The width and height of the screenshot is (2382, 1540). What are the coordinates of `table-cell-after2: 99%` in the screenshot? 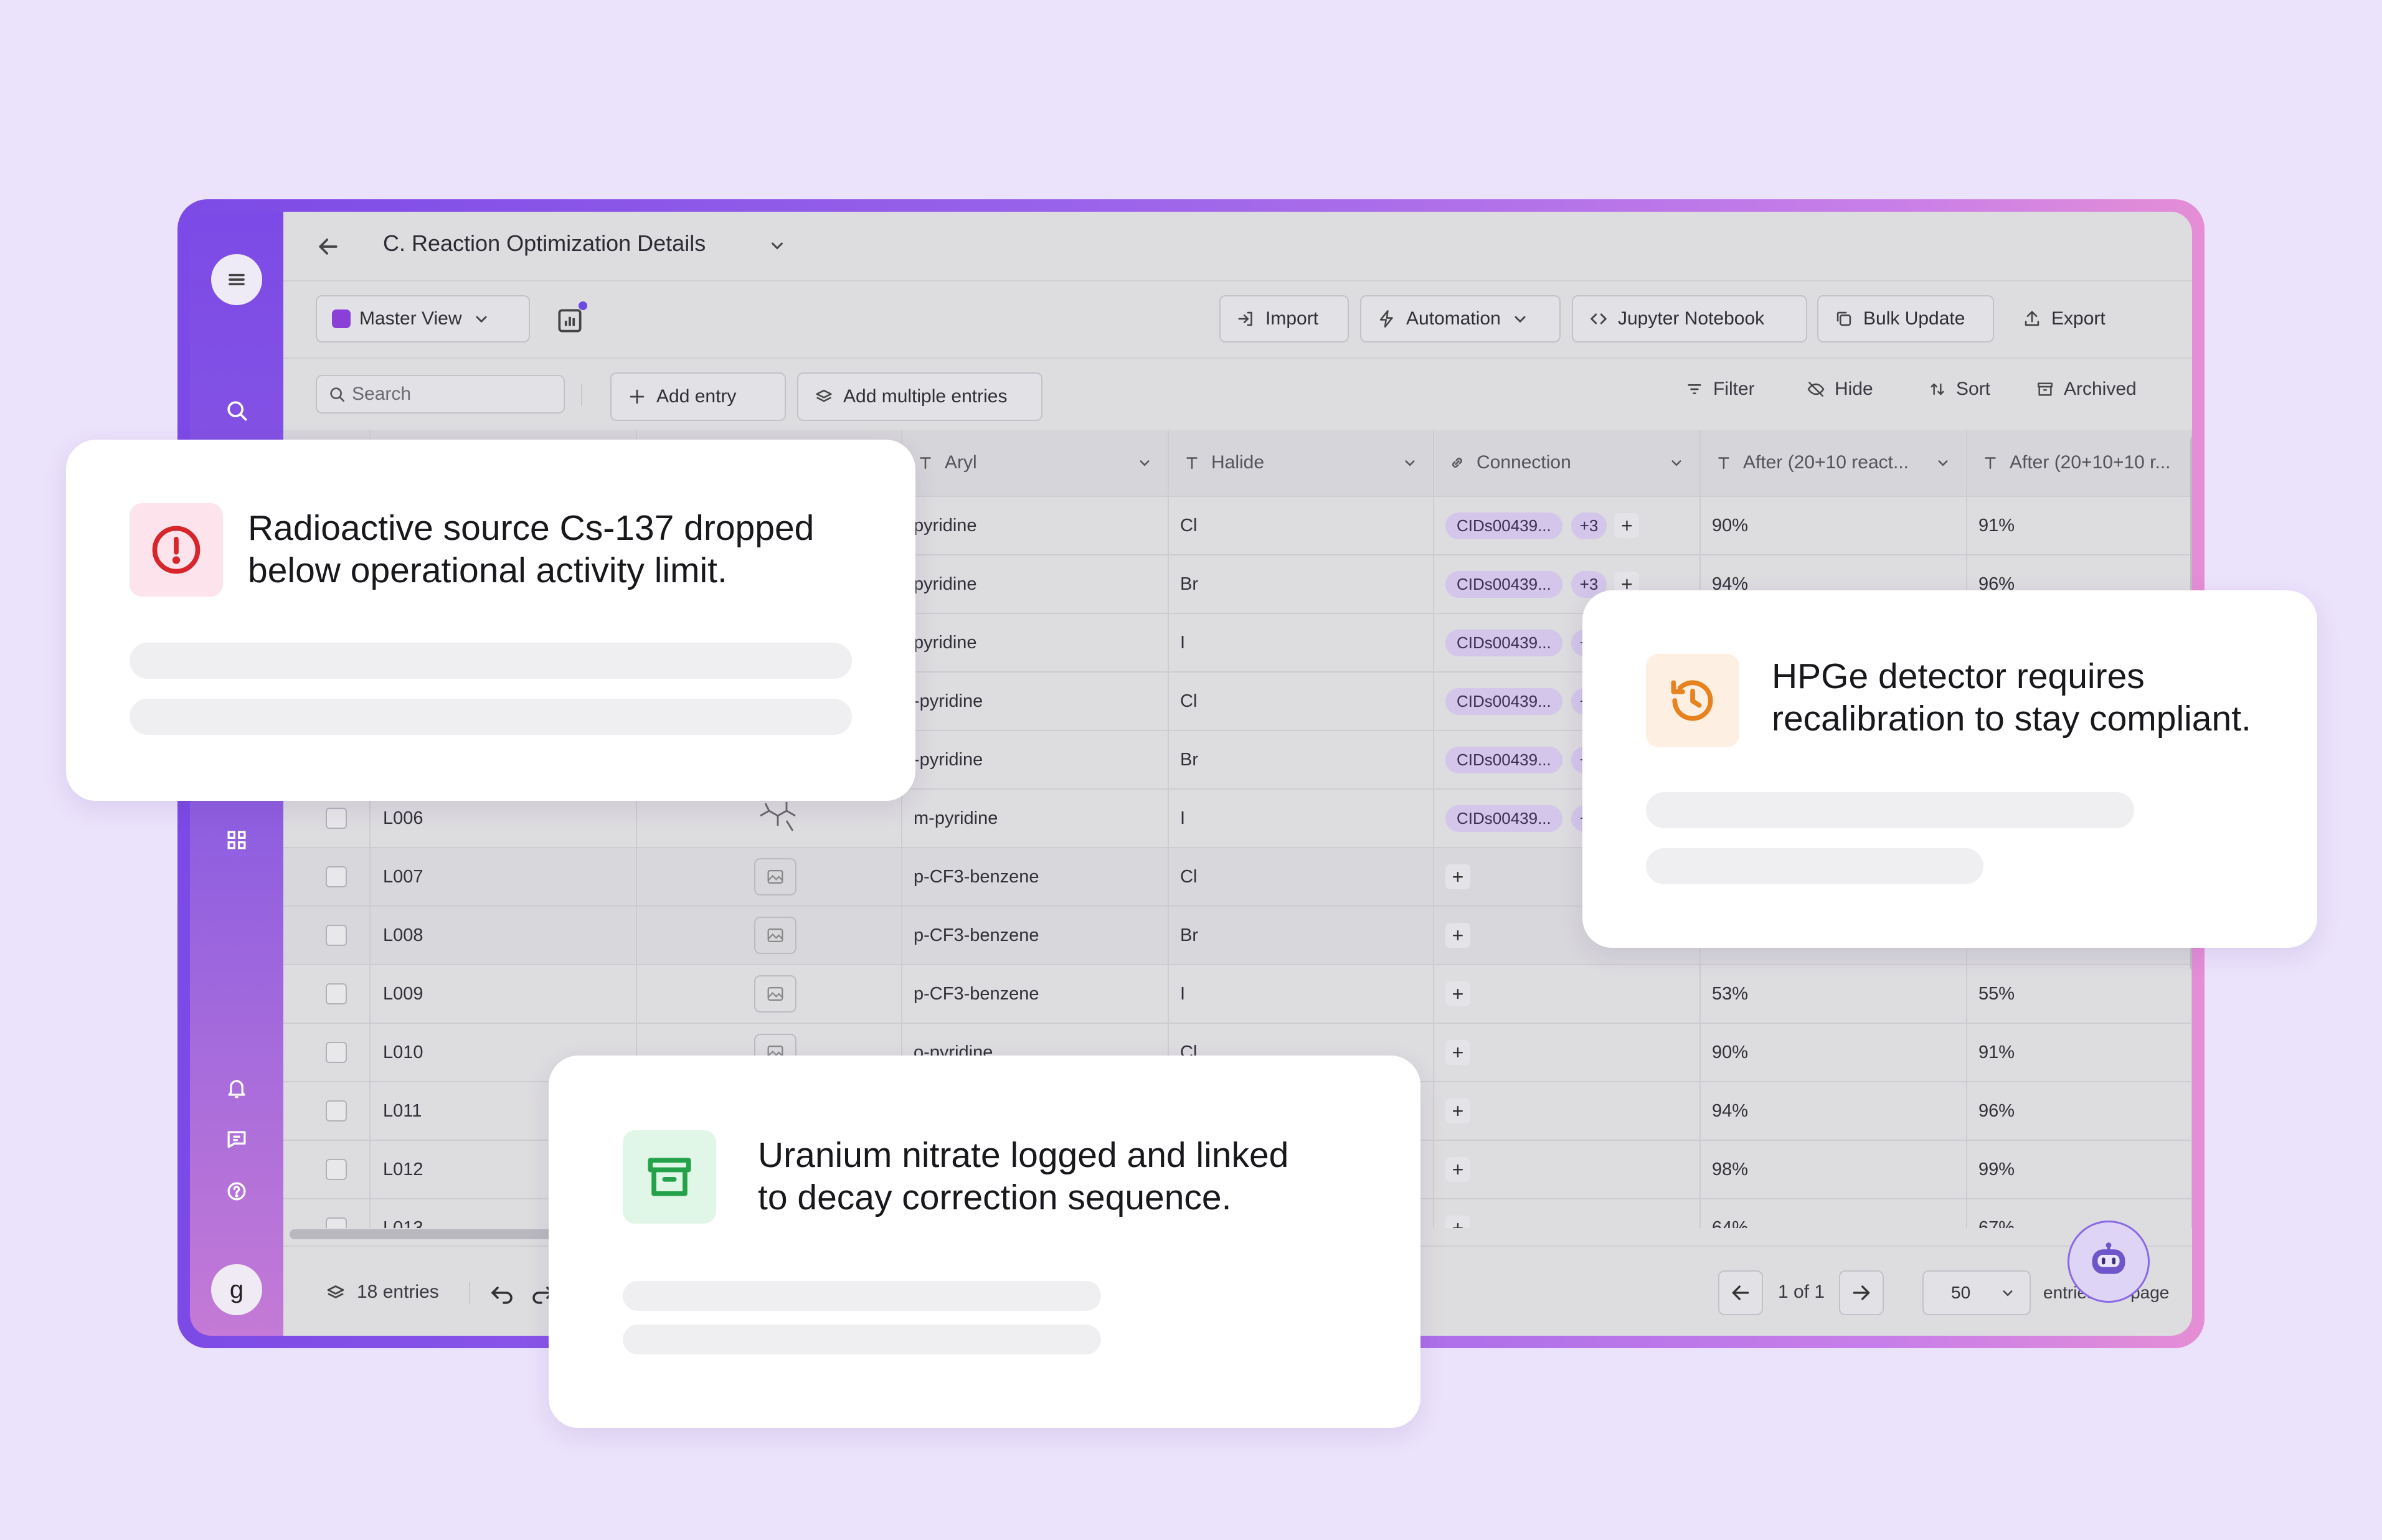 It's located at (2080, 1170).